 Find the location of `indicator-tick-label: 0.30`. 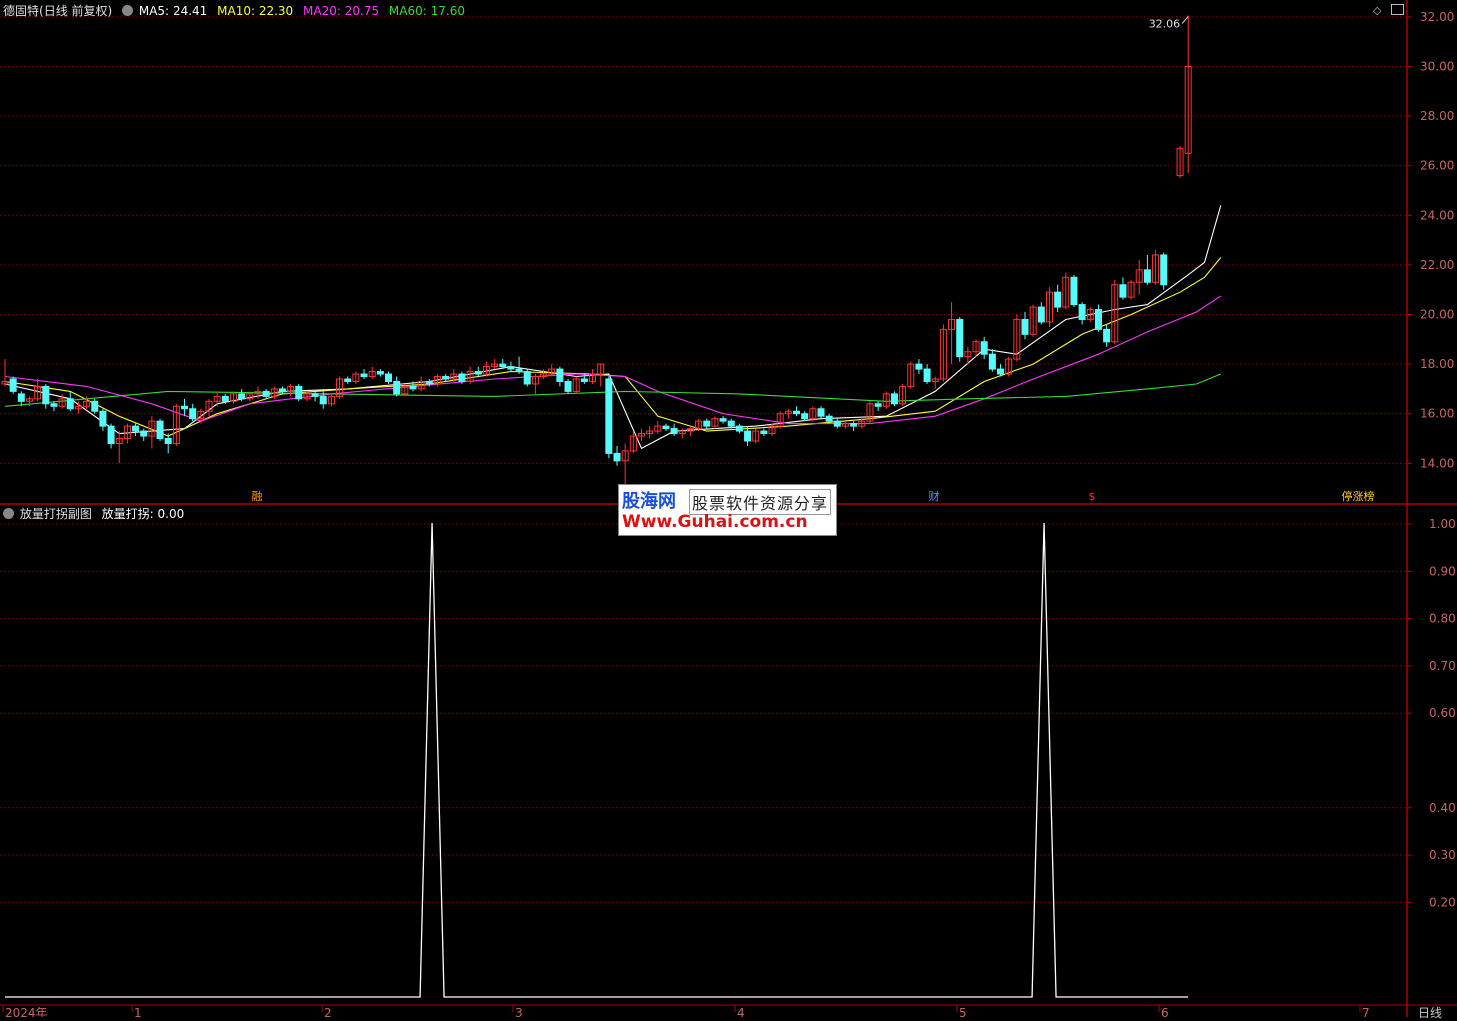

indicator-tick-label: 0.30 is located at coordinates (1442, 855).